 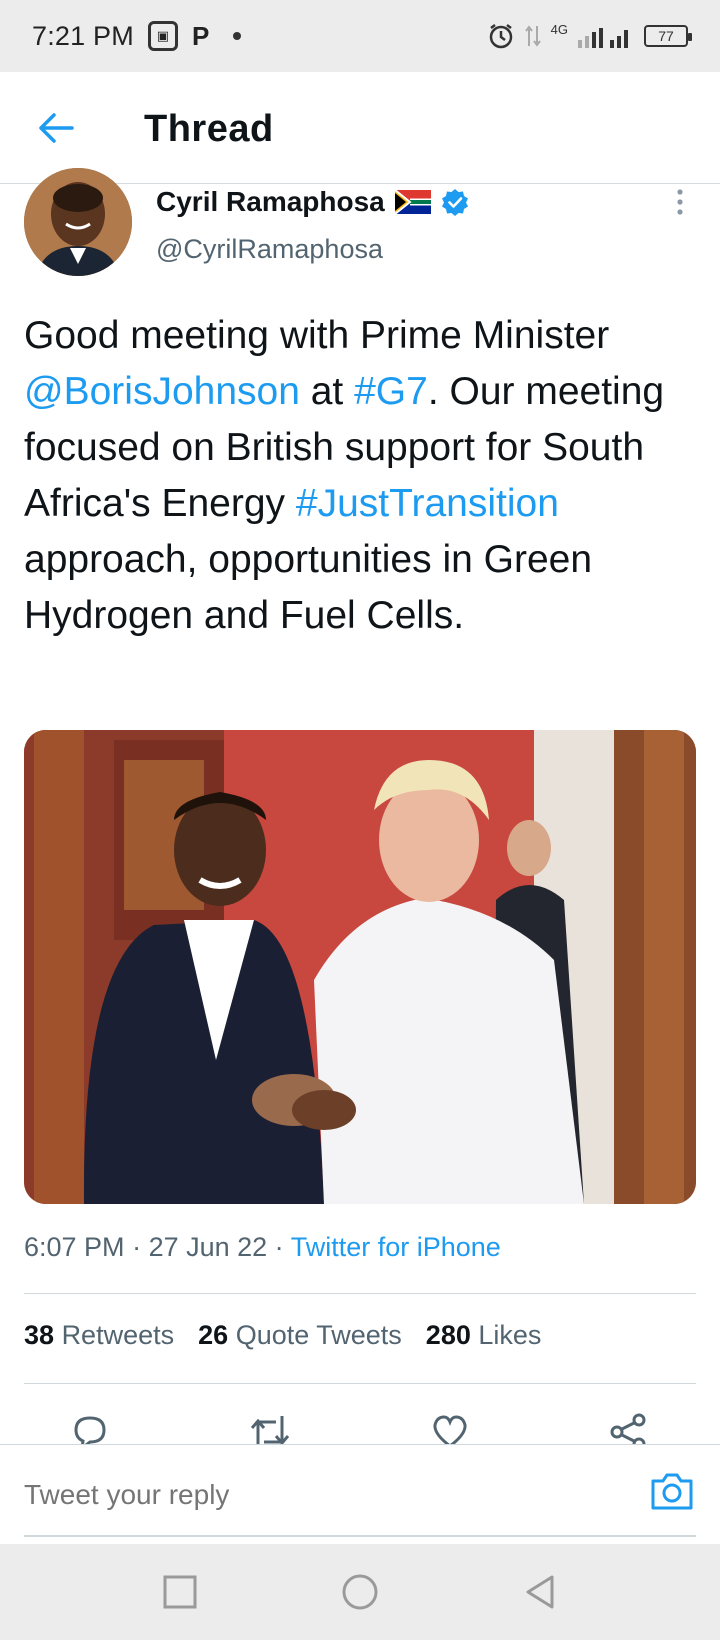 I want to click on network-type: 4G, so click(x=559, y=29).